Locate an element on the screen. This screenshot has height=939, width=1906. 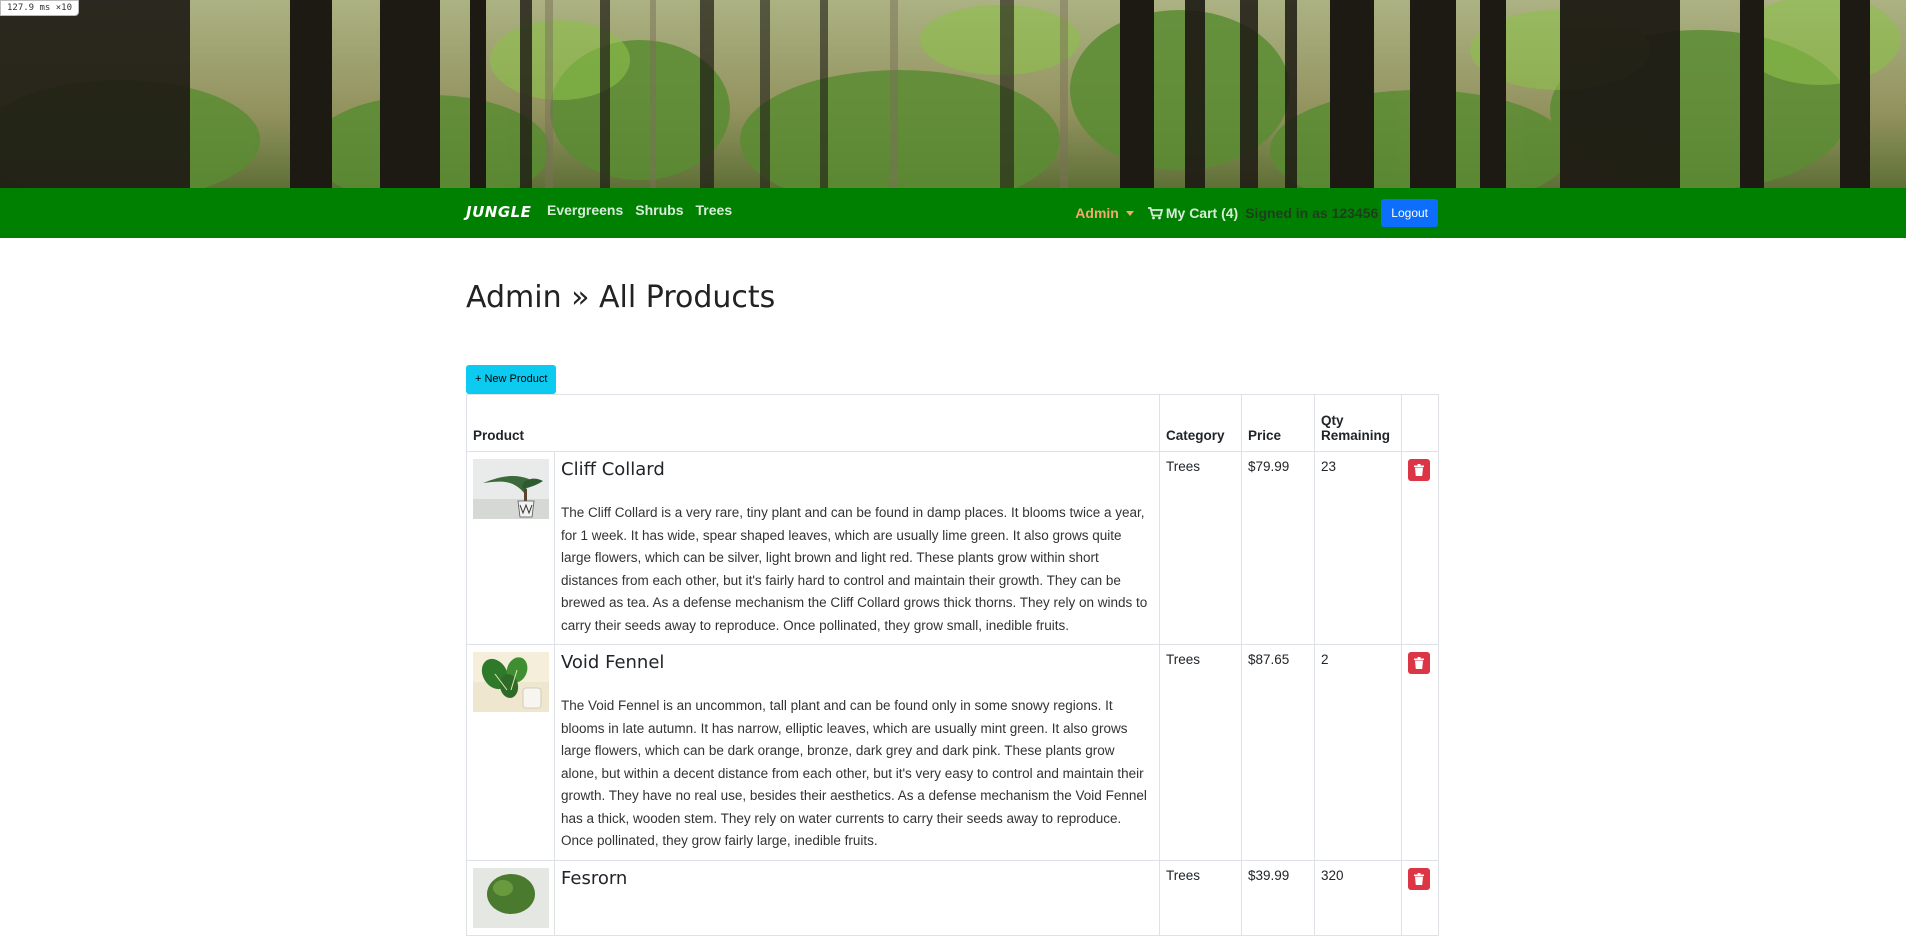
nav-link-evergreens: Evergreens is located at coordinates (585, 210).